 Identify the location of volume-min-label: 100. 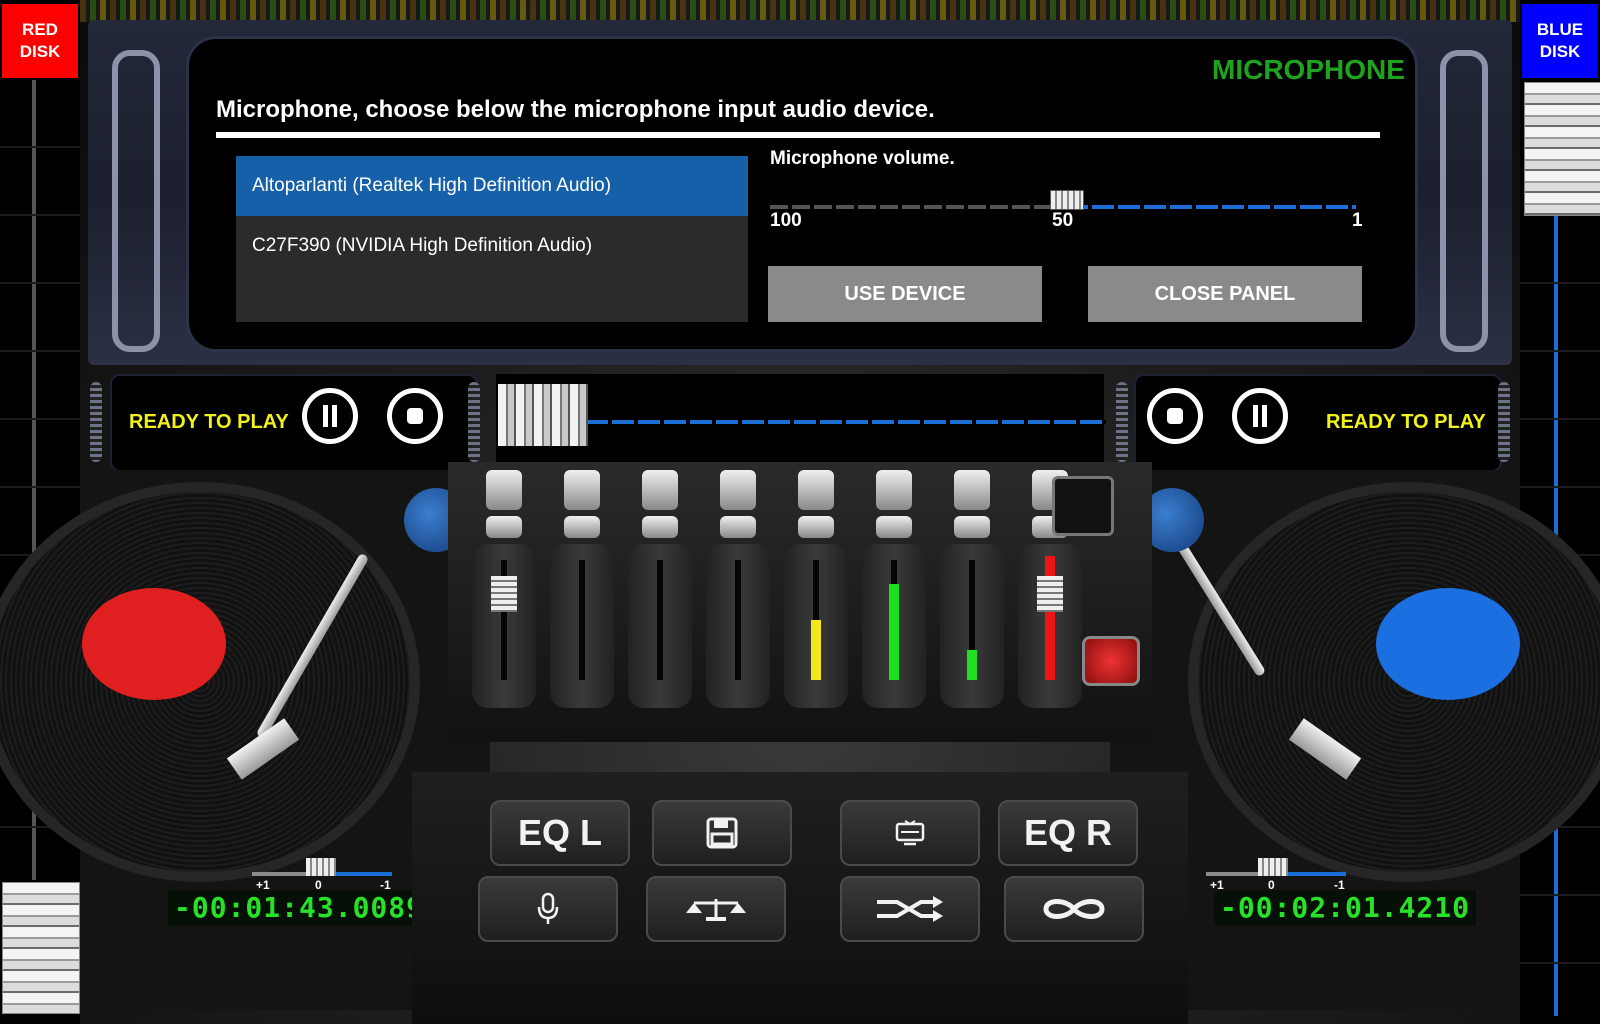
(786, 220).